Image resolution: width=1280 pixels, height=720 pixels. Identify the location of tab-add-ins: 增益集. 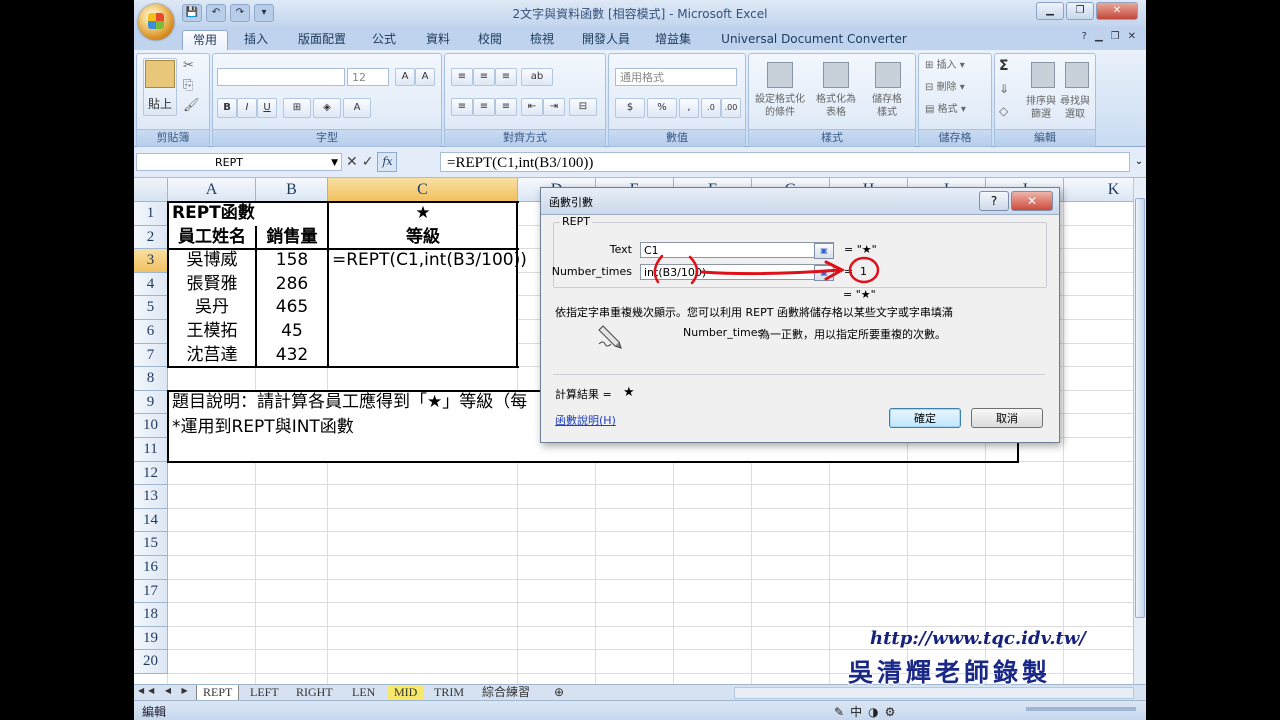
(673, 40).